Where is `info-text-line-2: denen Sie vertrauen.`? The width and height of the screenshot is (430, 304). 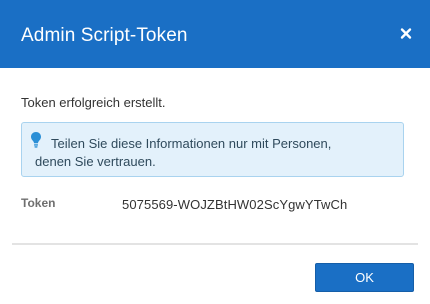
info-text-line-2: denen Sie vertrauen. is located at coordinates (95, 161).